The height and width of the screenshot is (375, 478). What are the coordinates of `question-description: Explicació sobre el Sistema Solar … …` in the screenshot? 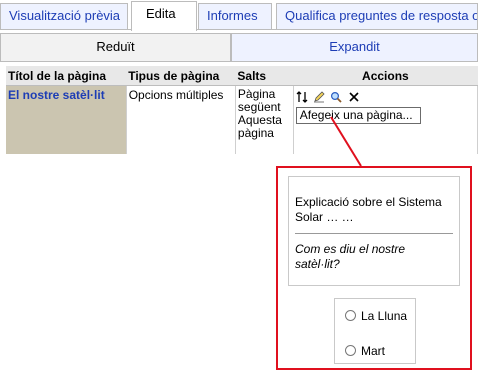 It's located at (368, 209).